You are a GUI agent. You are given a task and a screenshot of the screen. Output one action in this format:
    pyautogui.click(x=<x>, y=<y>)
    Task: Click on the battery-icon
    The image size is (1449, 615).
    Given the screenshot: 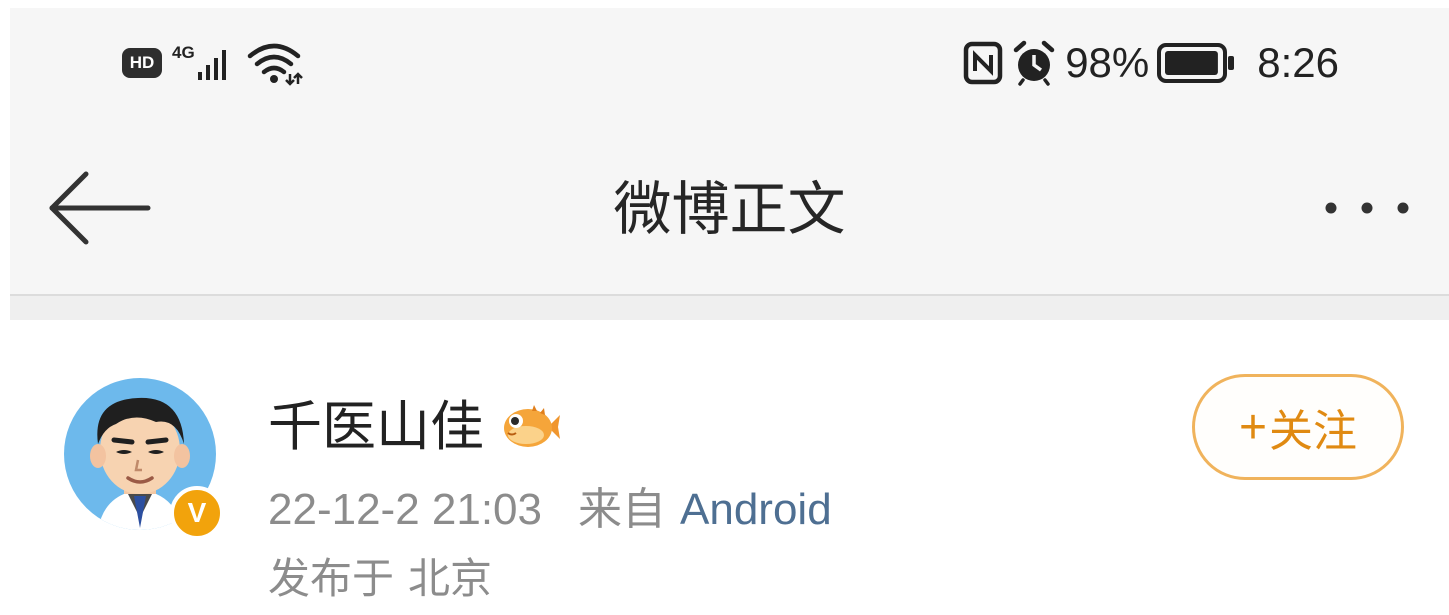 What is the action you would take?
    pyautogui.click(x=1196, y=63)
    